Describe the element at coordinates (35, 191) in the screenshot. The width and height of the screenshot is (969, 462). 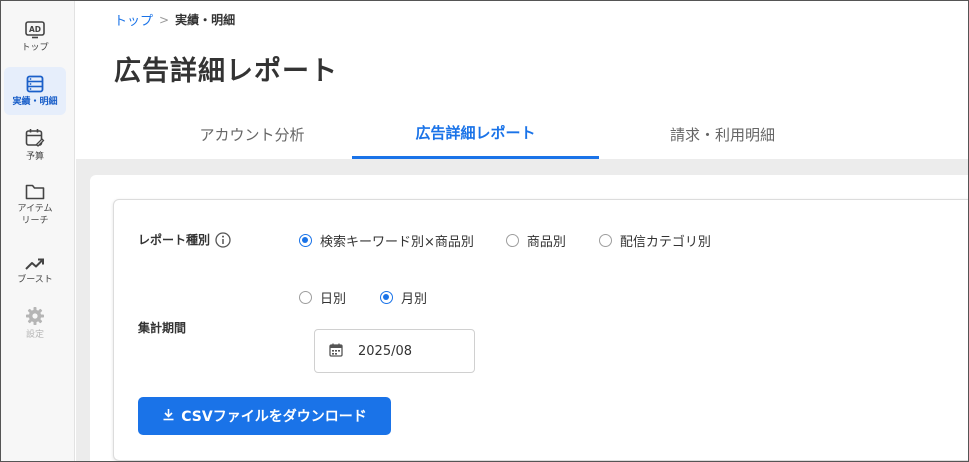
I see `folder-icon` at that location.